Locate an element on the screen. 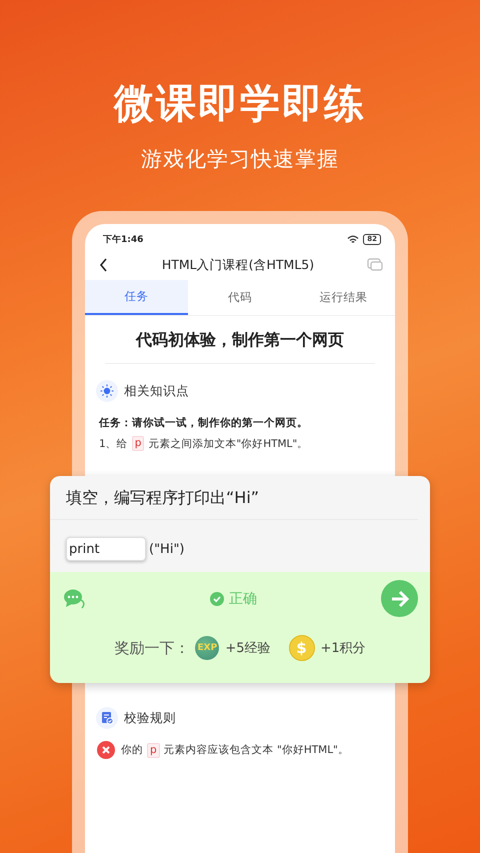 This screenshot has width=480, height=853. result-text: 正确 is located at coordinates (243, 599).